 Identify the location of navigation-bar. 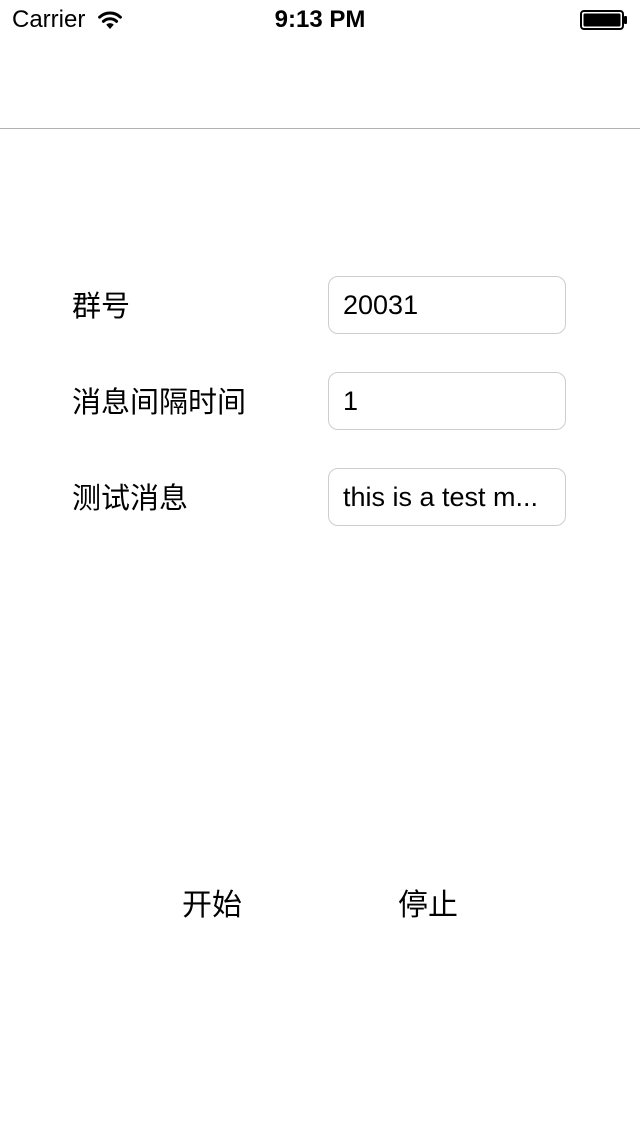
(320, 84).